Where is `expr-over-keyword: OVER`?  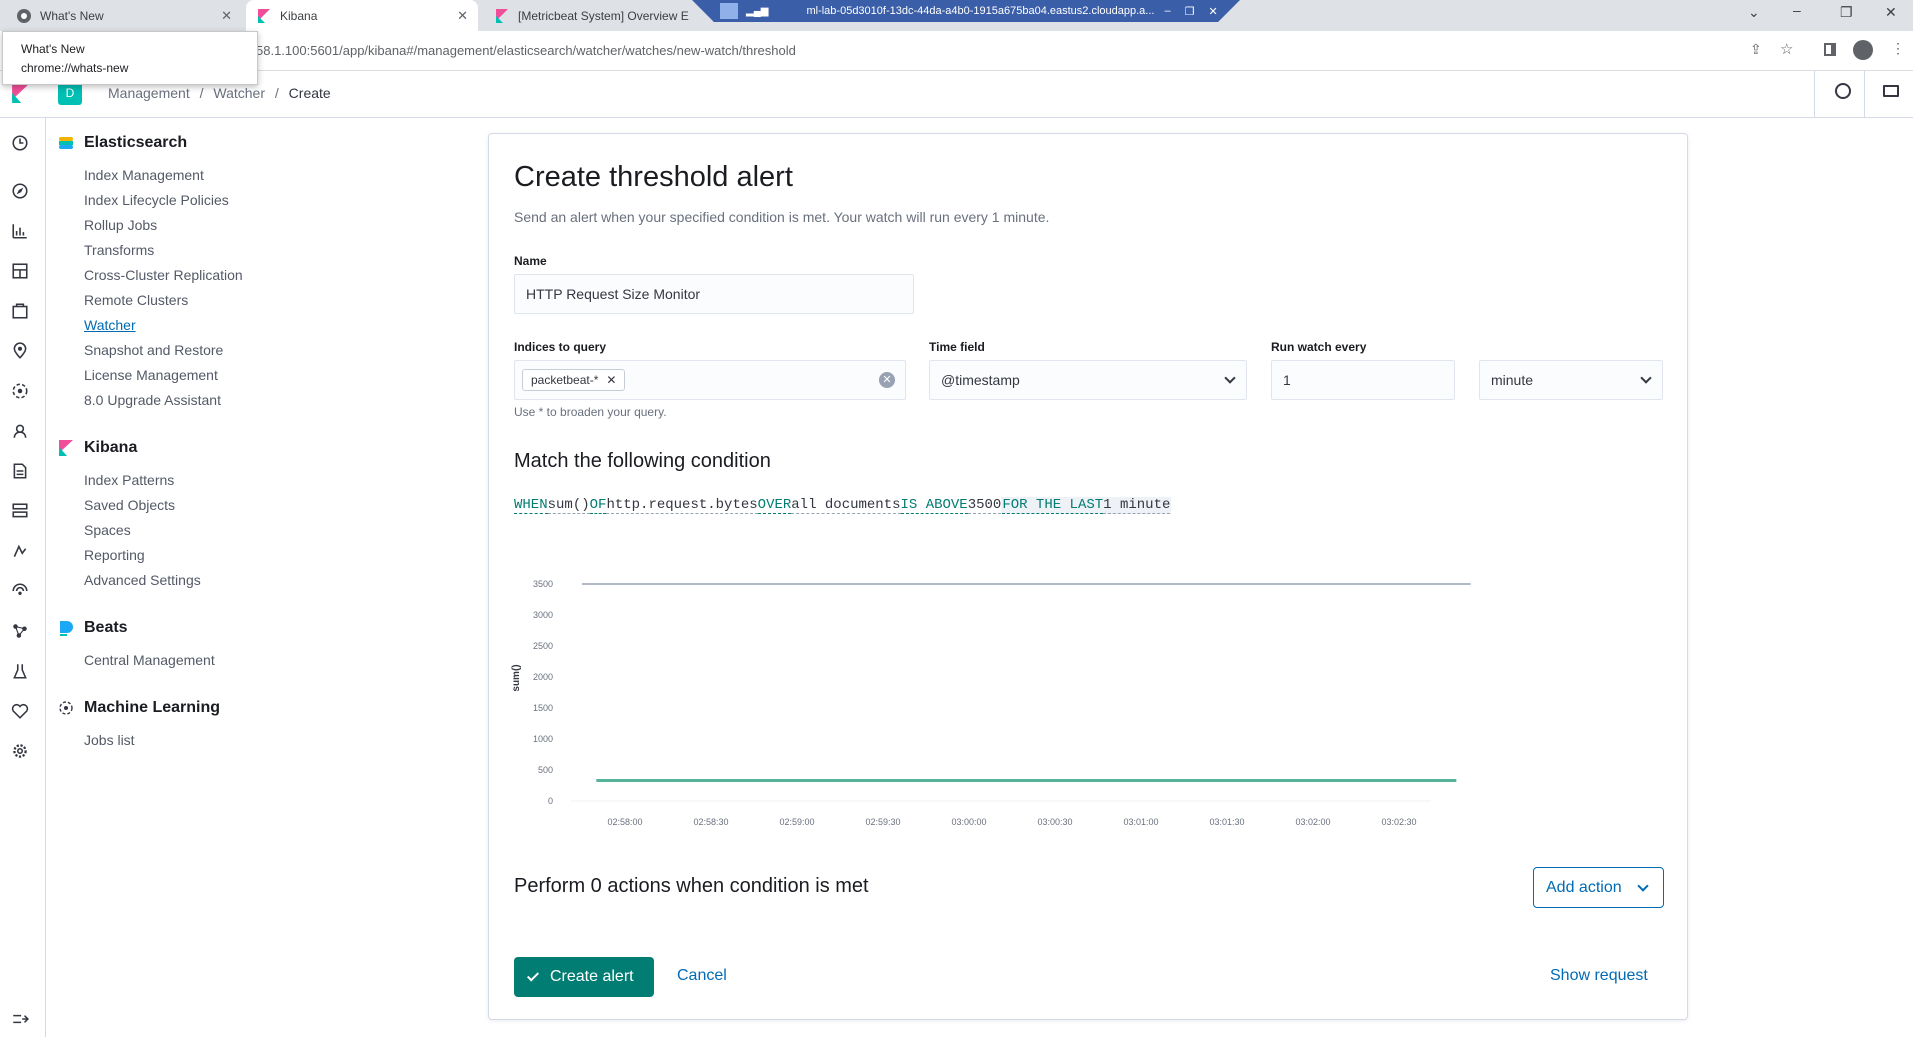 expr-over-keyword: OVER is located at coordinates (774, 505).